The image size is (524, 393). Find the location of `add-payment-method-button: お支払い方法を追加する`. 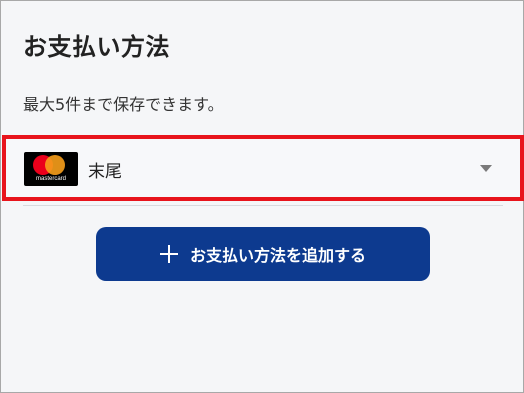

add-payment-method-button: お支払い方法を追加する is located at coordinates (263, 254).